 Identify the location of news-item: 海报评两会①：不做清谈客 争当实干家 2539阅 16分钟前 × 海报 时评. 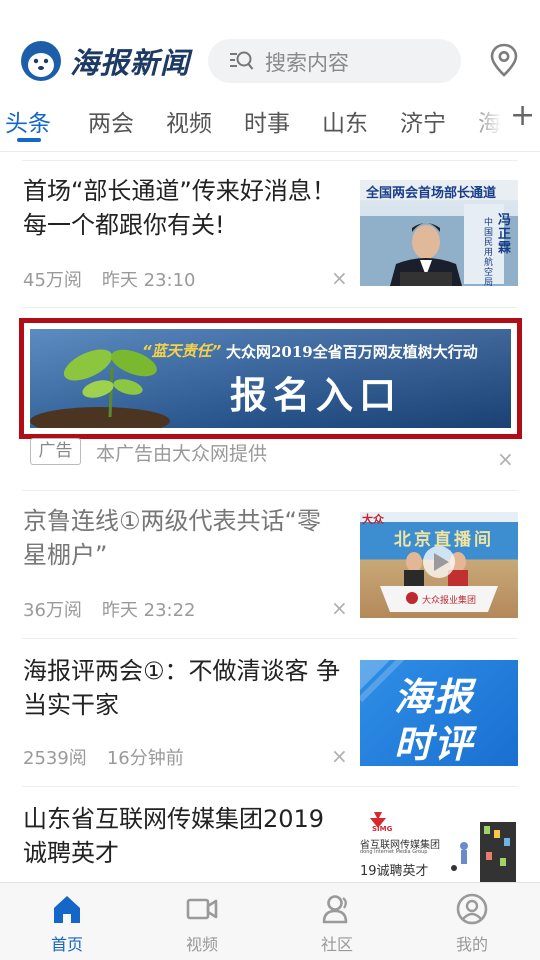
(270, 715).